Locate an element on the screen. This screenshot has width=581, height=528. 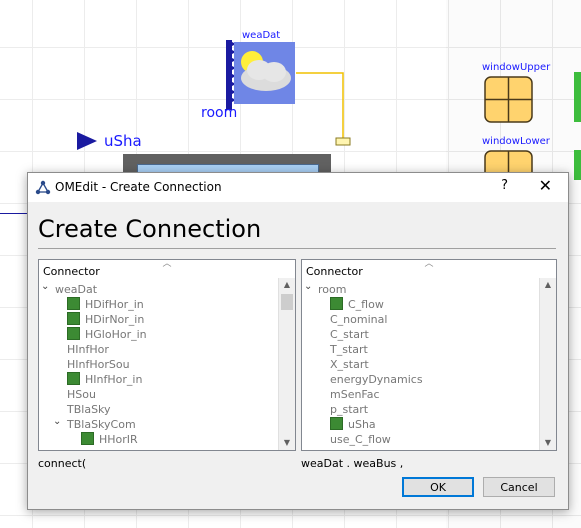
tree-item: ⌄ room is located at coordinates (325, 289).